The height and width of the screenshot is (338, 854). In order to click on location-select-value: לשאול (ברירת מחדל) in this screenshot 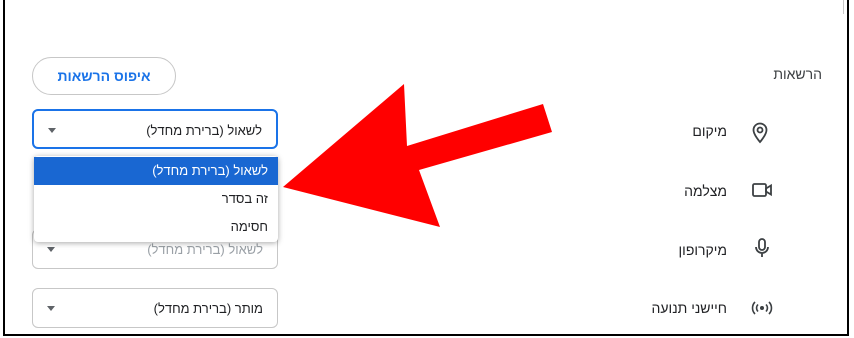, I will do `click(204, 130)`.